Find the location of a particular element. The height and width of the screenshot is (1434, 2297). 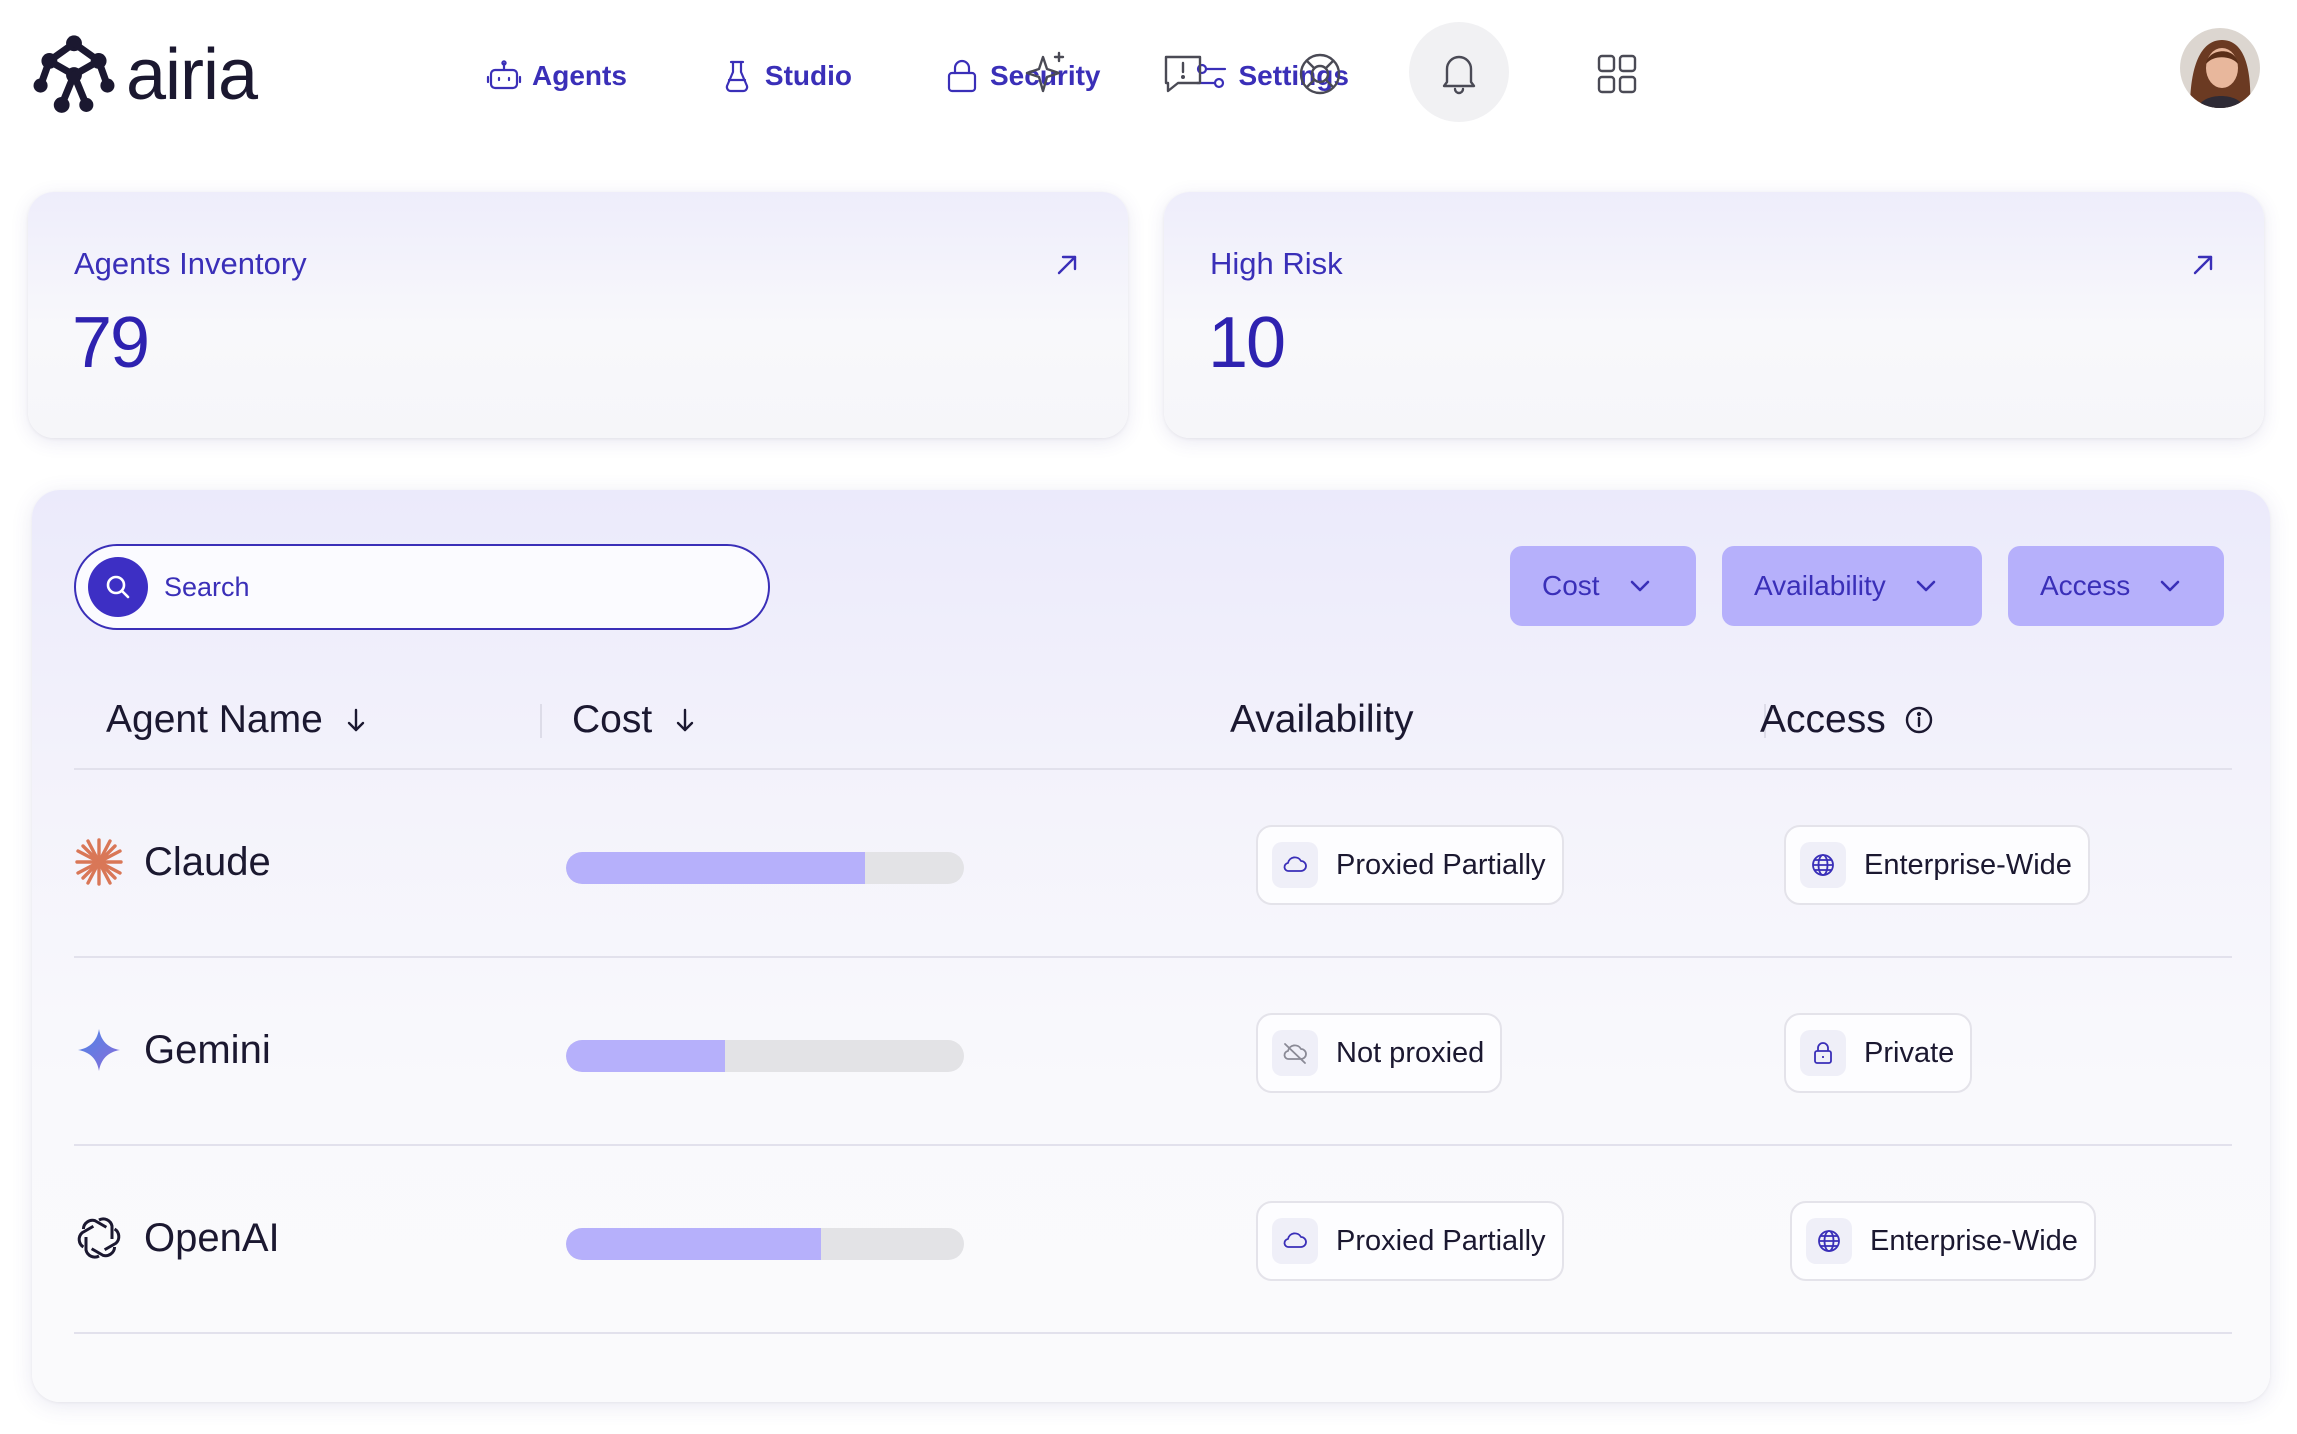

table-row: Gemini Not proxied Private is located at coordinates (1153, 1052).